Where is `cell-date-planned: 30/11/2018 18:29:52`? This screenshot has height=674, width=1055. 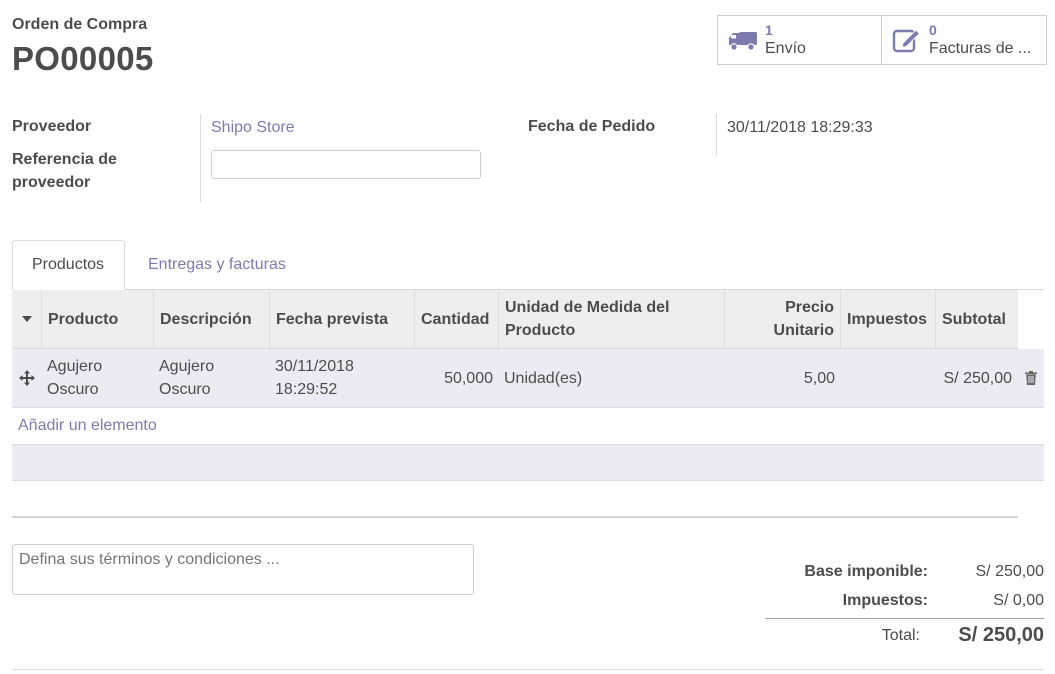 cell-date-planned: 30/11/2018 18:29:52 is located at coordinates (329, 378).